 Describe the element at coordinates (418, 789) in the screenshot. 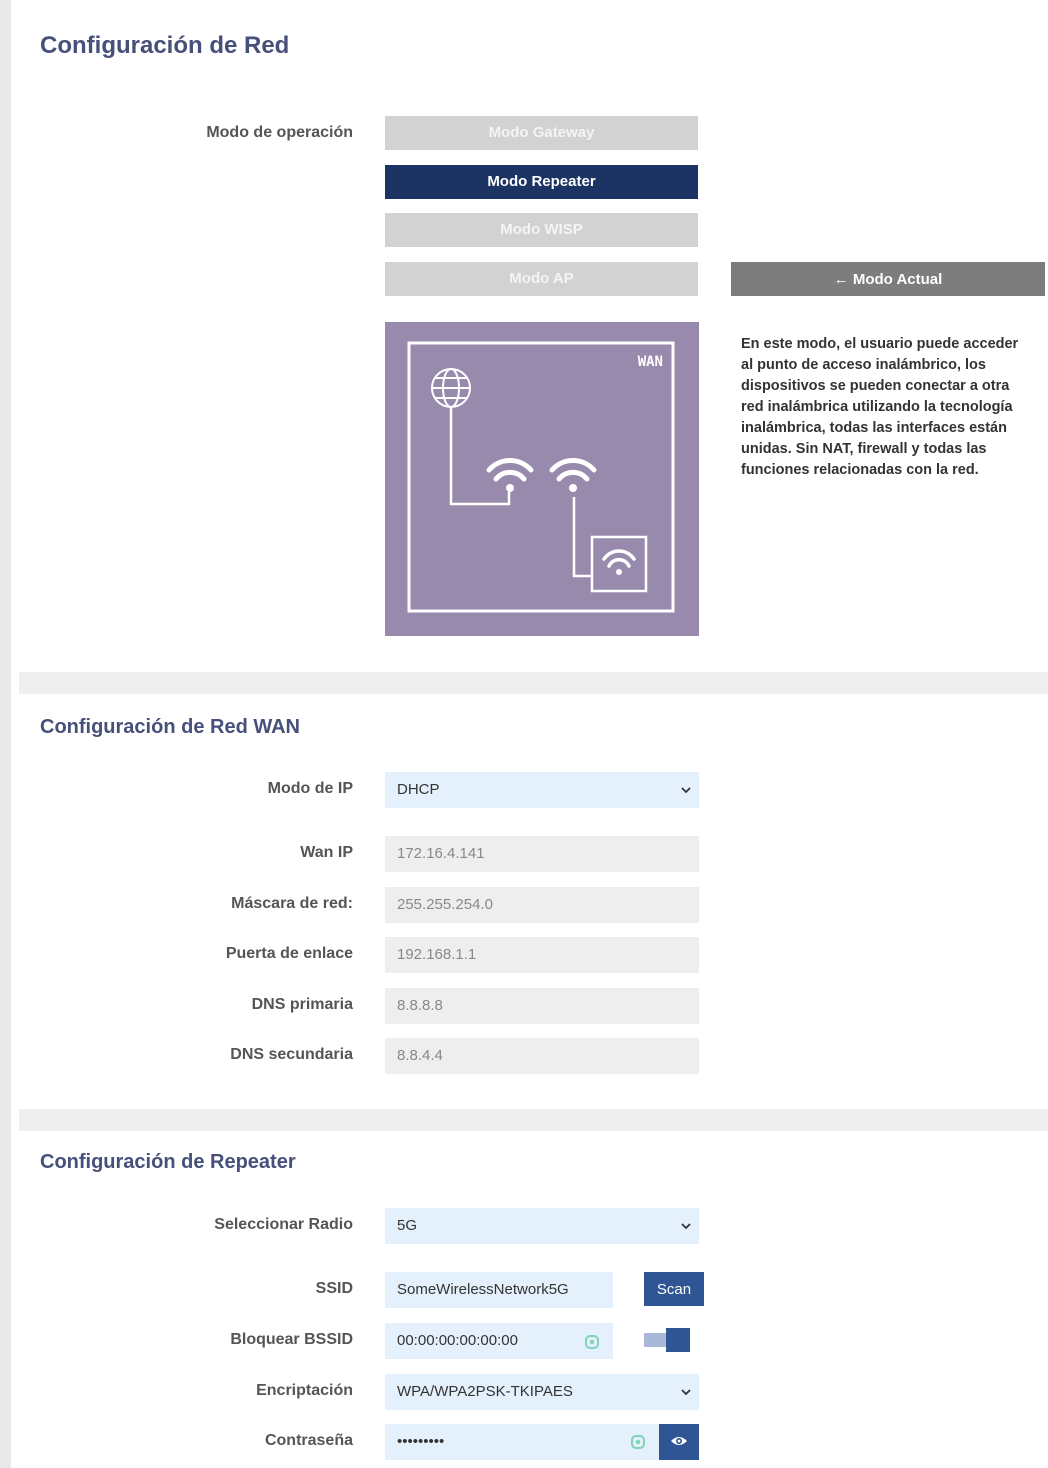

I see `ip-mode-value: DHCP` at that location.